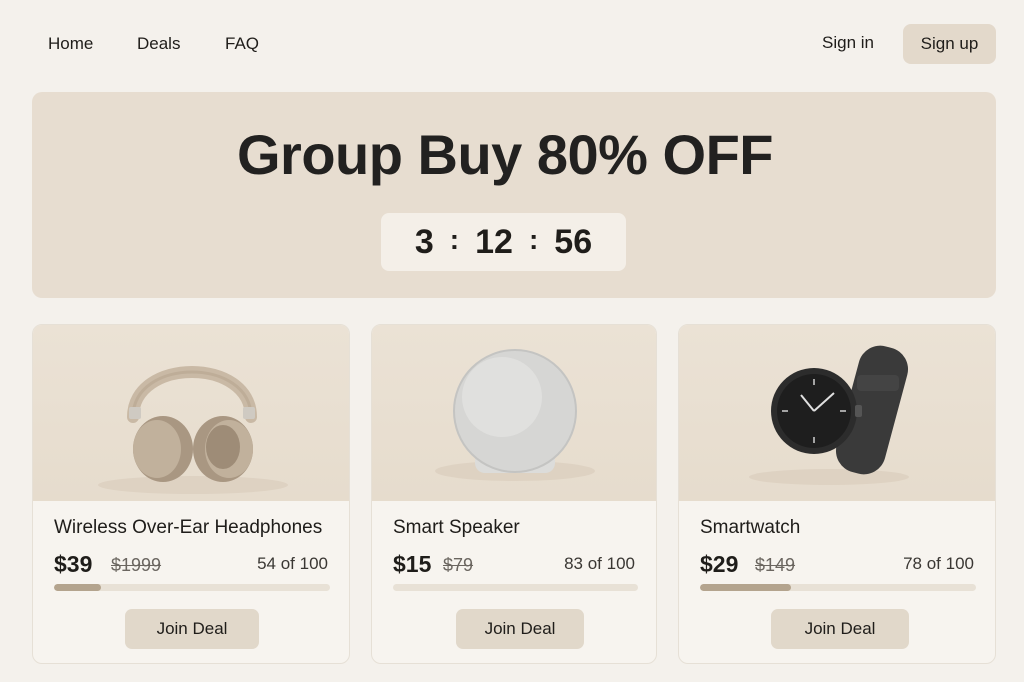  What do you see at coordinates (829, 415) in the screenshot?
I see `smartwatch-icon` at bounding box center [829, 415].